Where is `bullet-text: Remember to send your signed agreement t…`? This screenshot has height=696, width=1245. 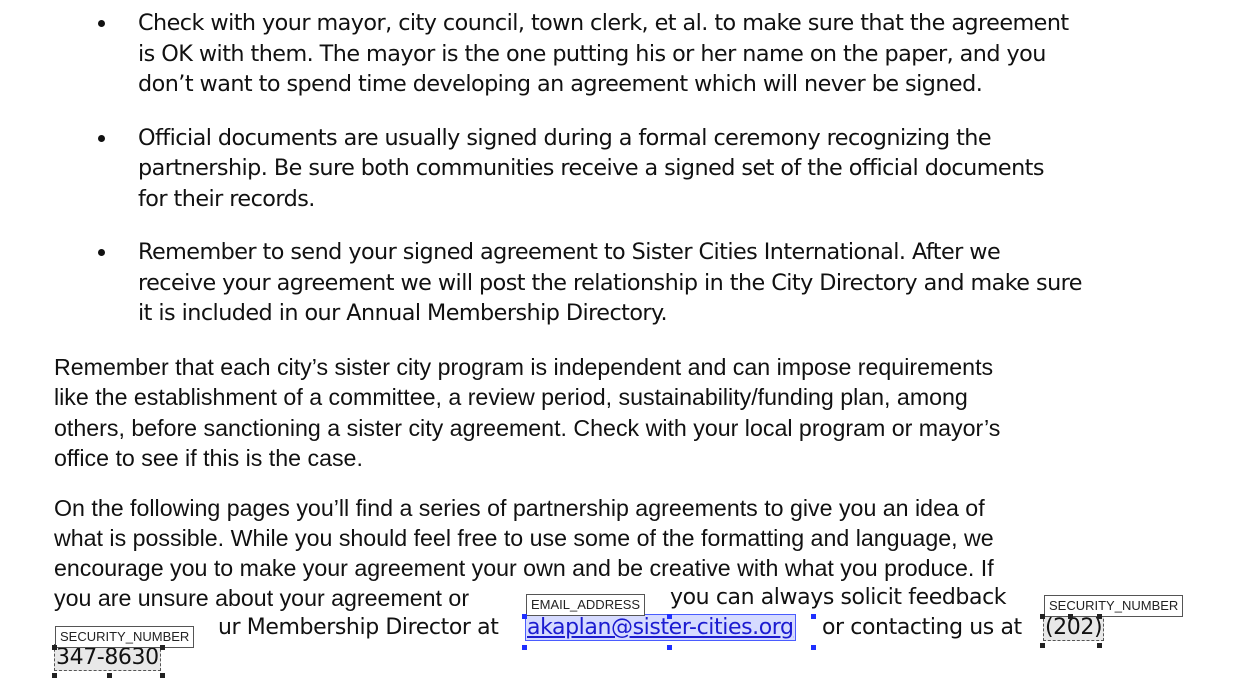 bullet-text: Remember to send your signed agreement t… is located at coordinates (610, 282).